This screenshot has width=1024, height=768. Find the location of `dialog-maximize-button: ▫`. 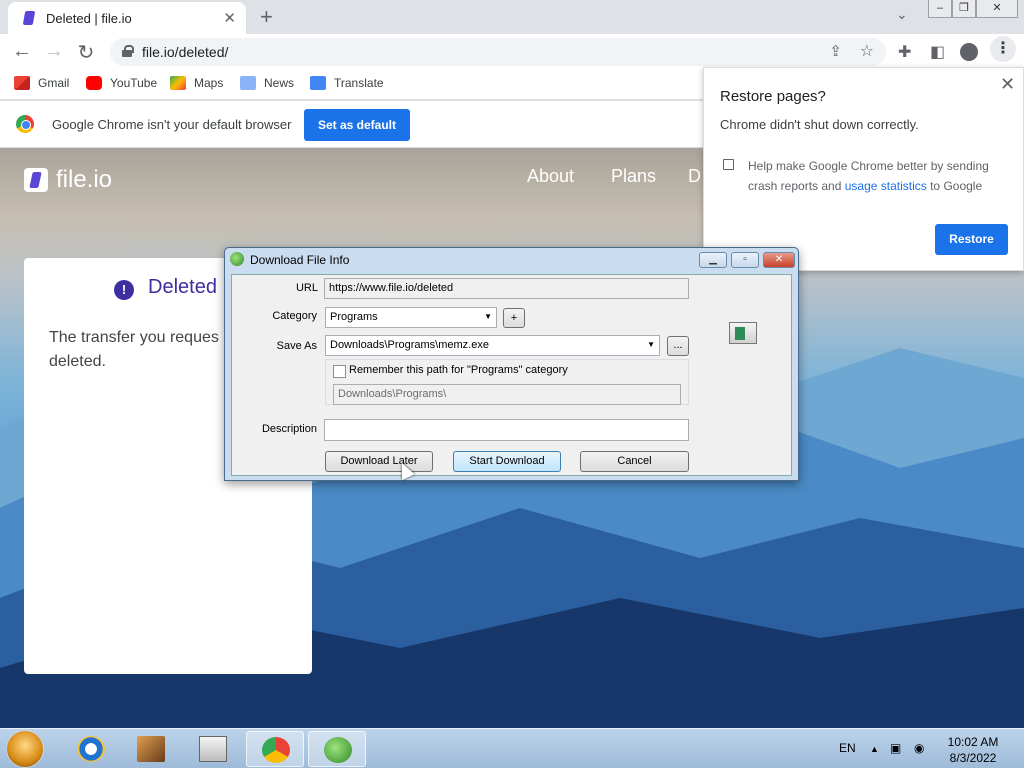

dialog-maximize-button: ▫ is located at coordinates (745, 260).